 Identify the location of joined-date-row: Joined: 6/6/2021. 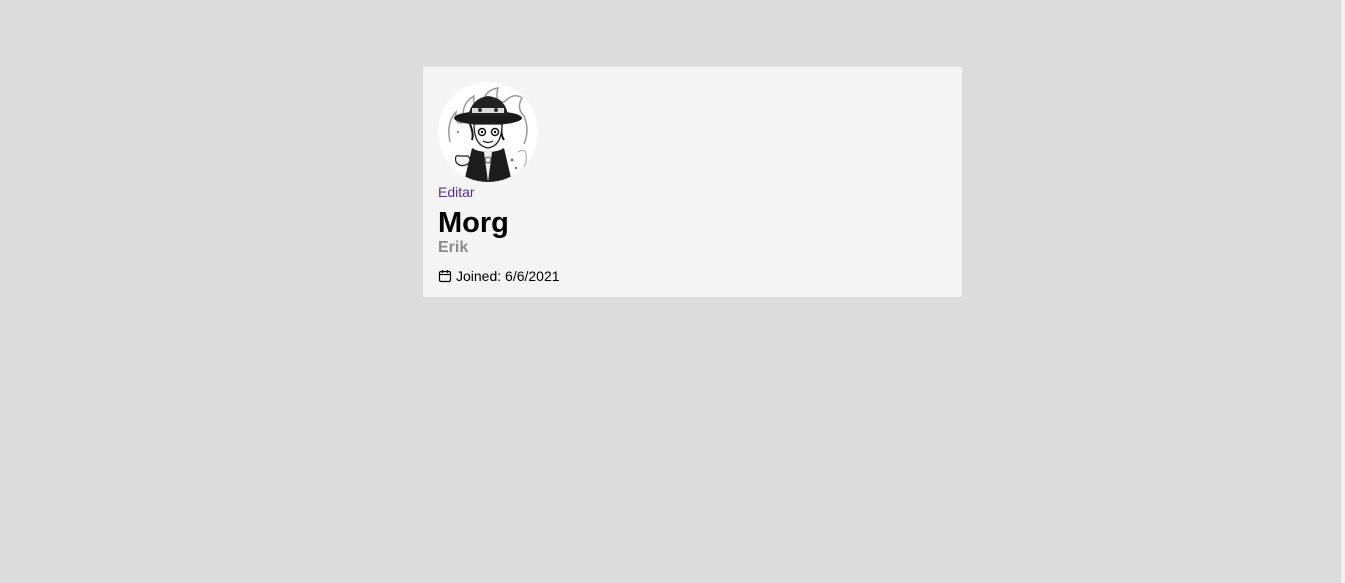
(692, 276).